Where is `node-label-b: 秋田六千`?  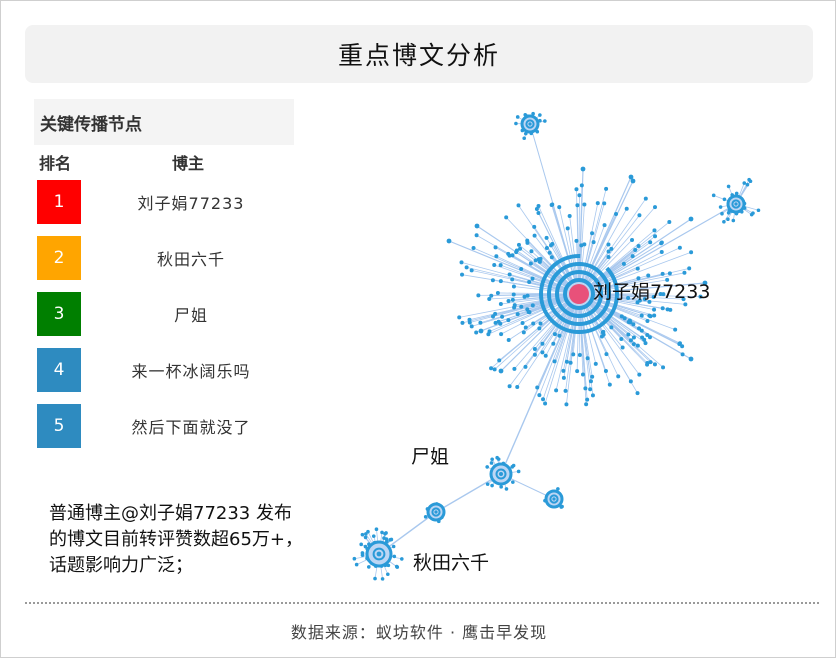 node-label-b: 秋田六千 is located at coordinates (451, 563).